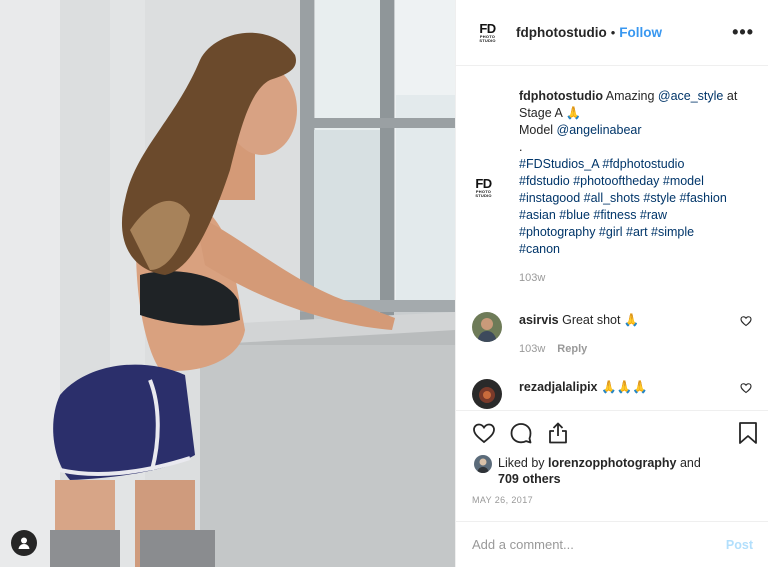 Image resolution: width=768 pixels, height=567 pixels. What do you see at coordinates (612, 463) in the screenshot?
I see `liker-username: lorenzopphotography` at bounding box center [612, 463].